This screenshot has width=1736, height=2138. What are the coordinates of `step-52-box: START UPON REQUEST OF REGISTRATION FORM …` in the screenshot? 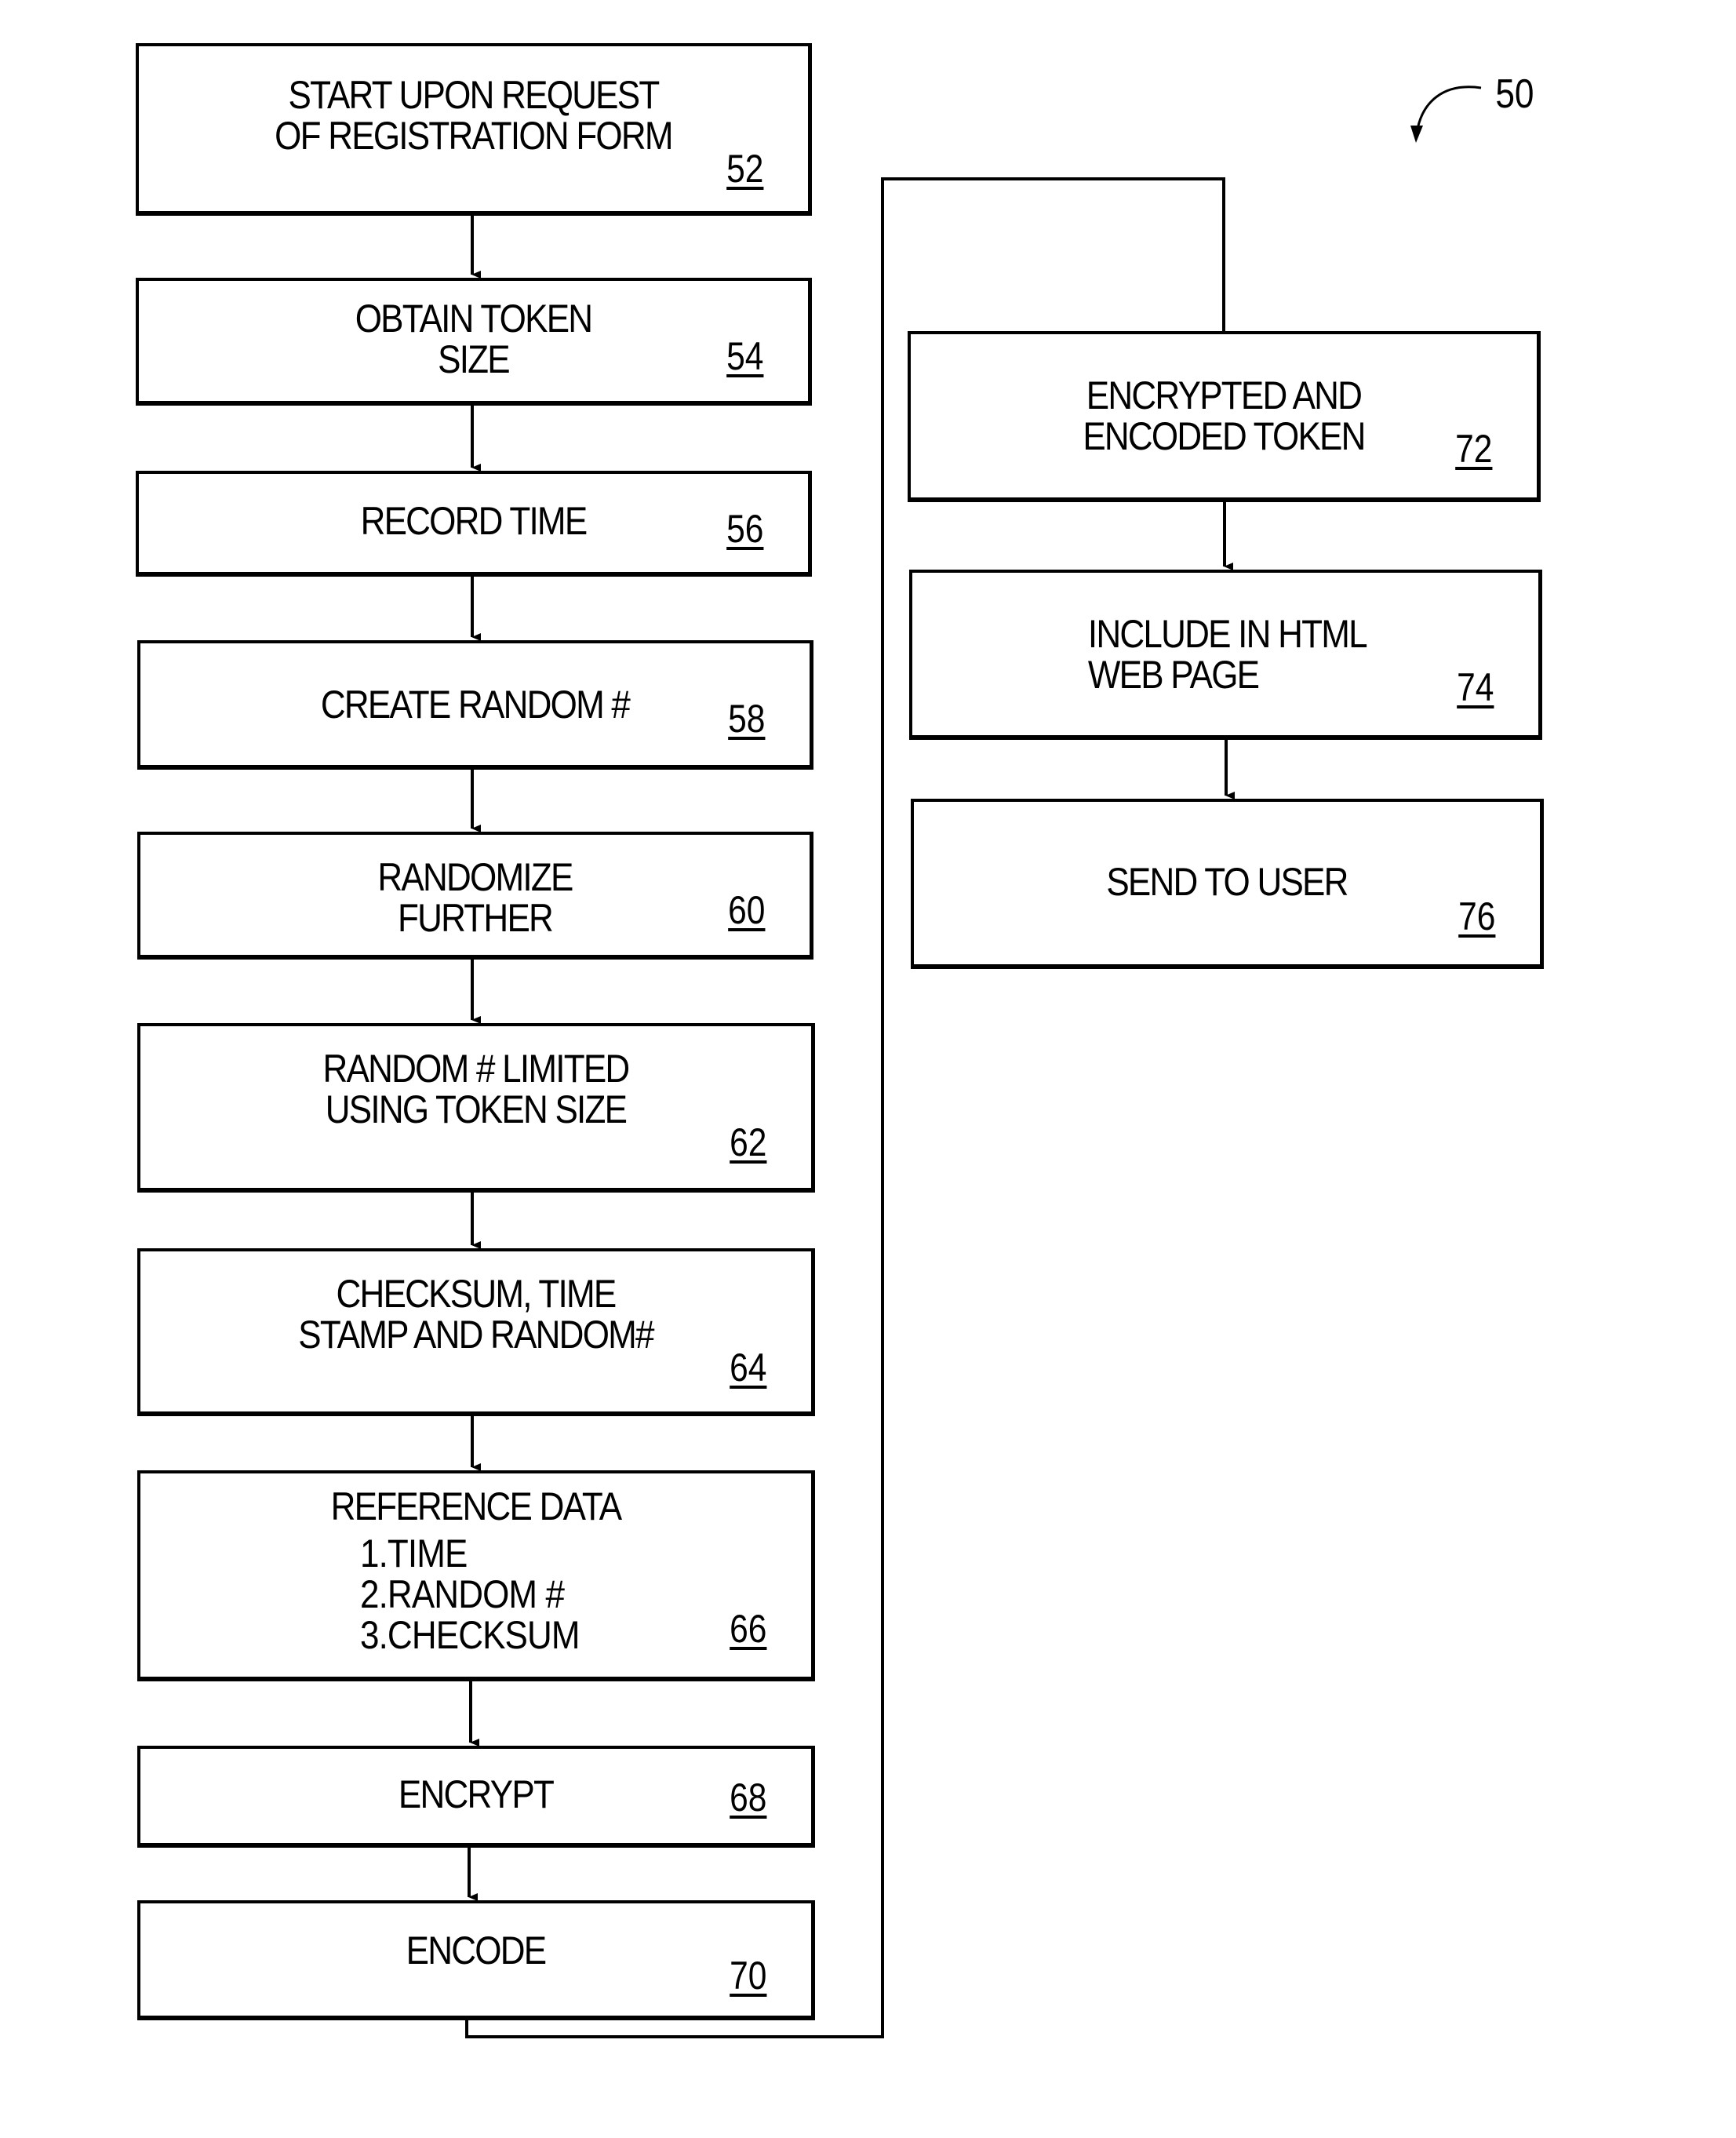 It's located at (474, 129).